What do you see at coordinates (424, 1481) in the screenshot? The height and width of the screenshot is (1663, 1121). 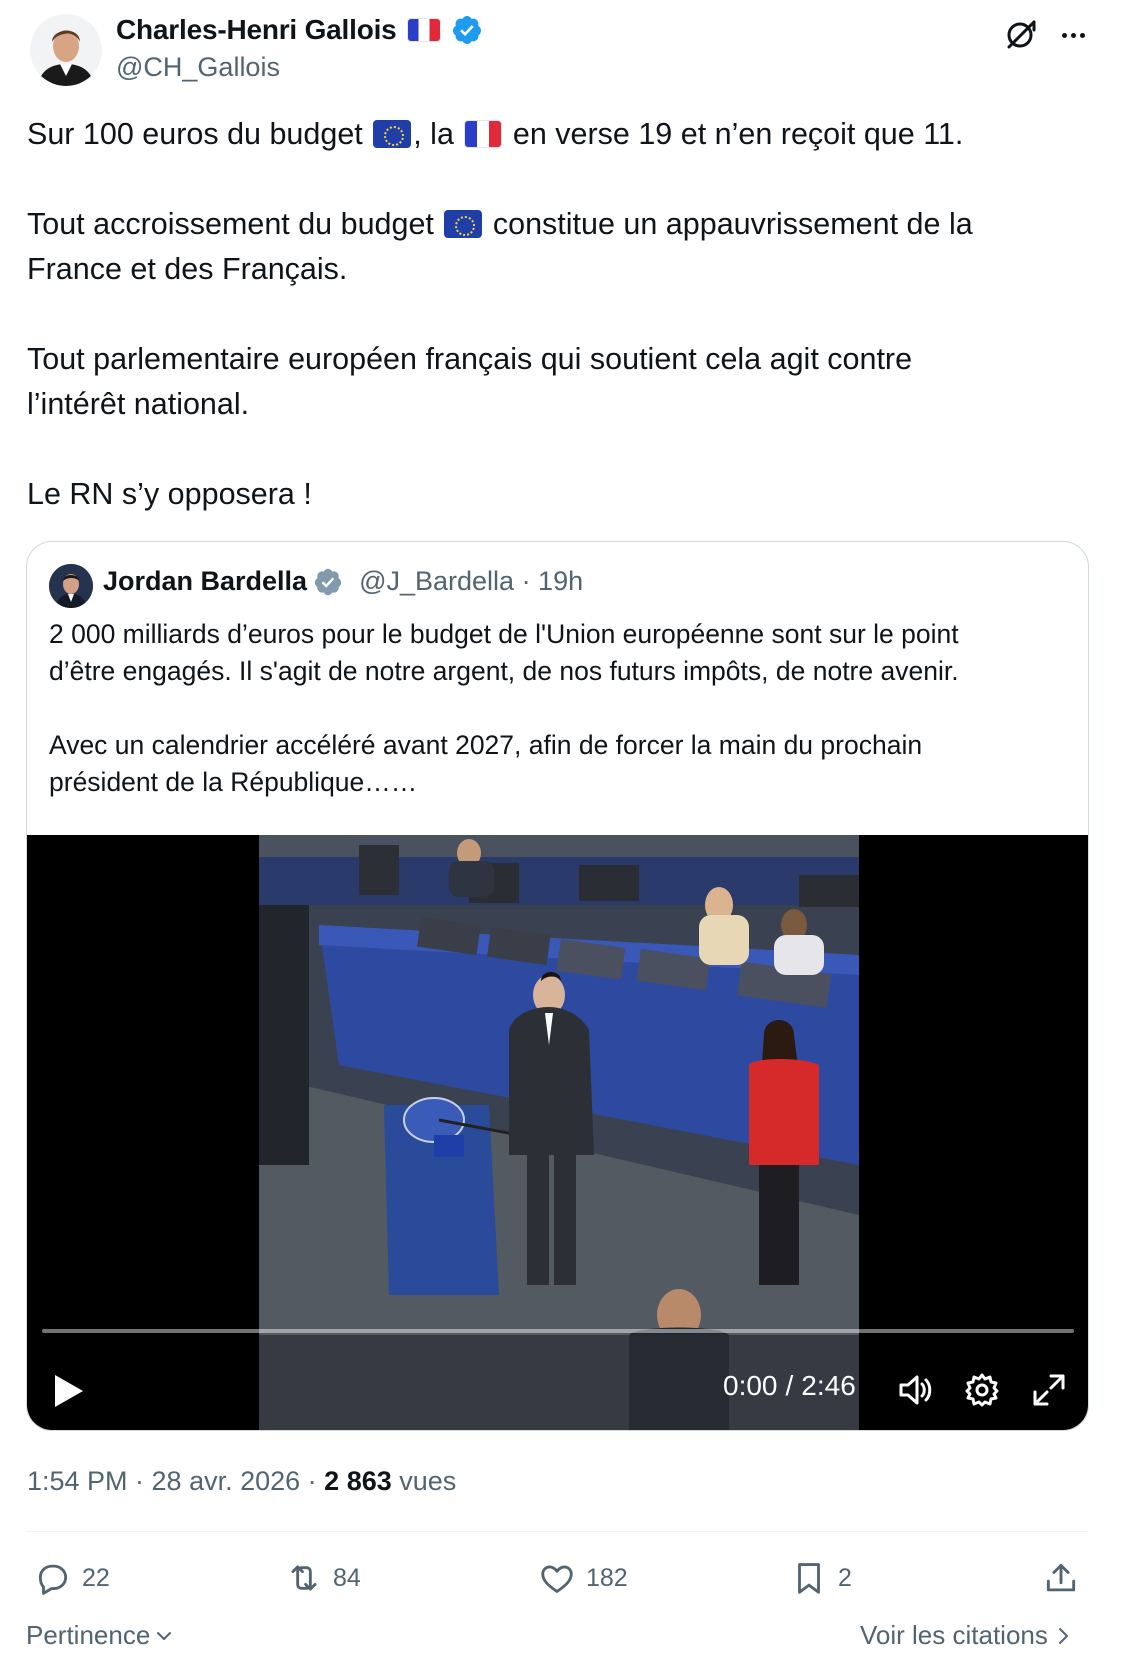 I see `views-label: vues` at bounding box center [424, 1481].